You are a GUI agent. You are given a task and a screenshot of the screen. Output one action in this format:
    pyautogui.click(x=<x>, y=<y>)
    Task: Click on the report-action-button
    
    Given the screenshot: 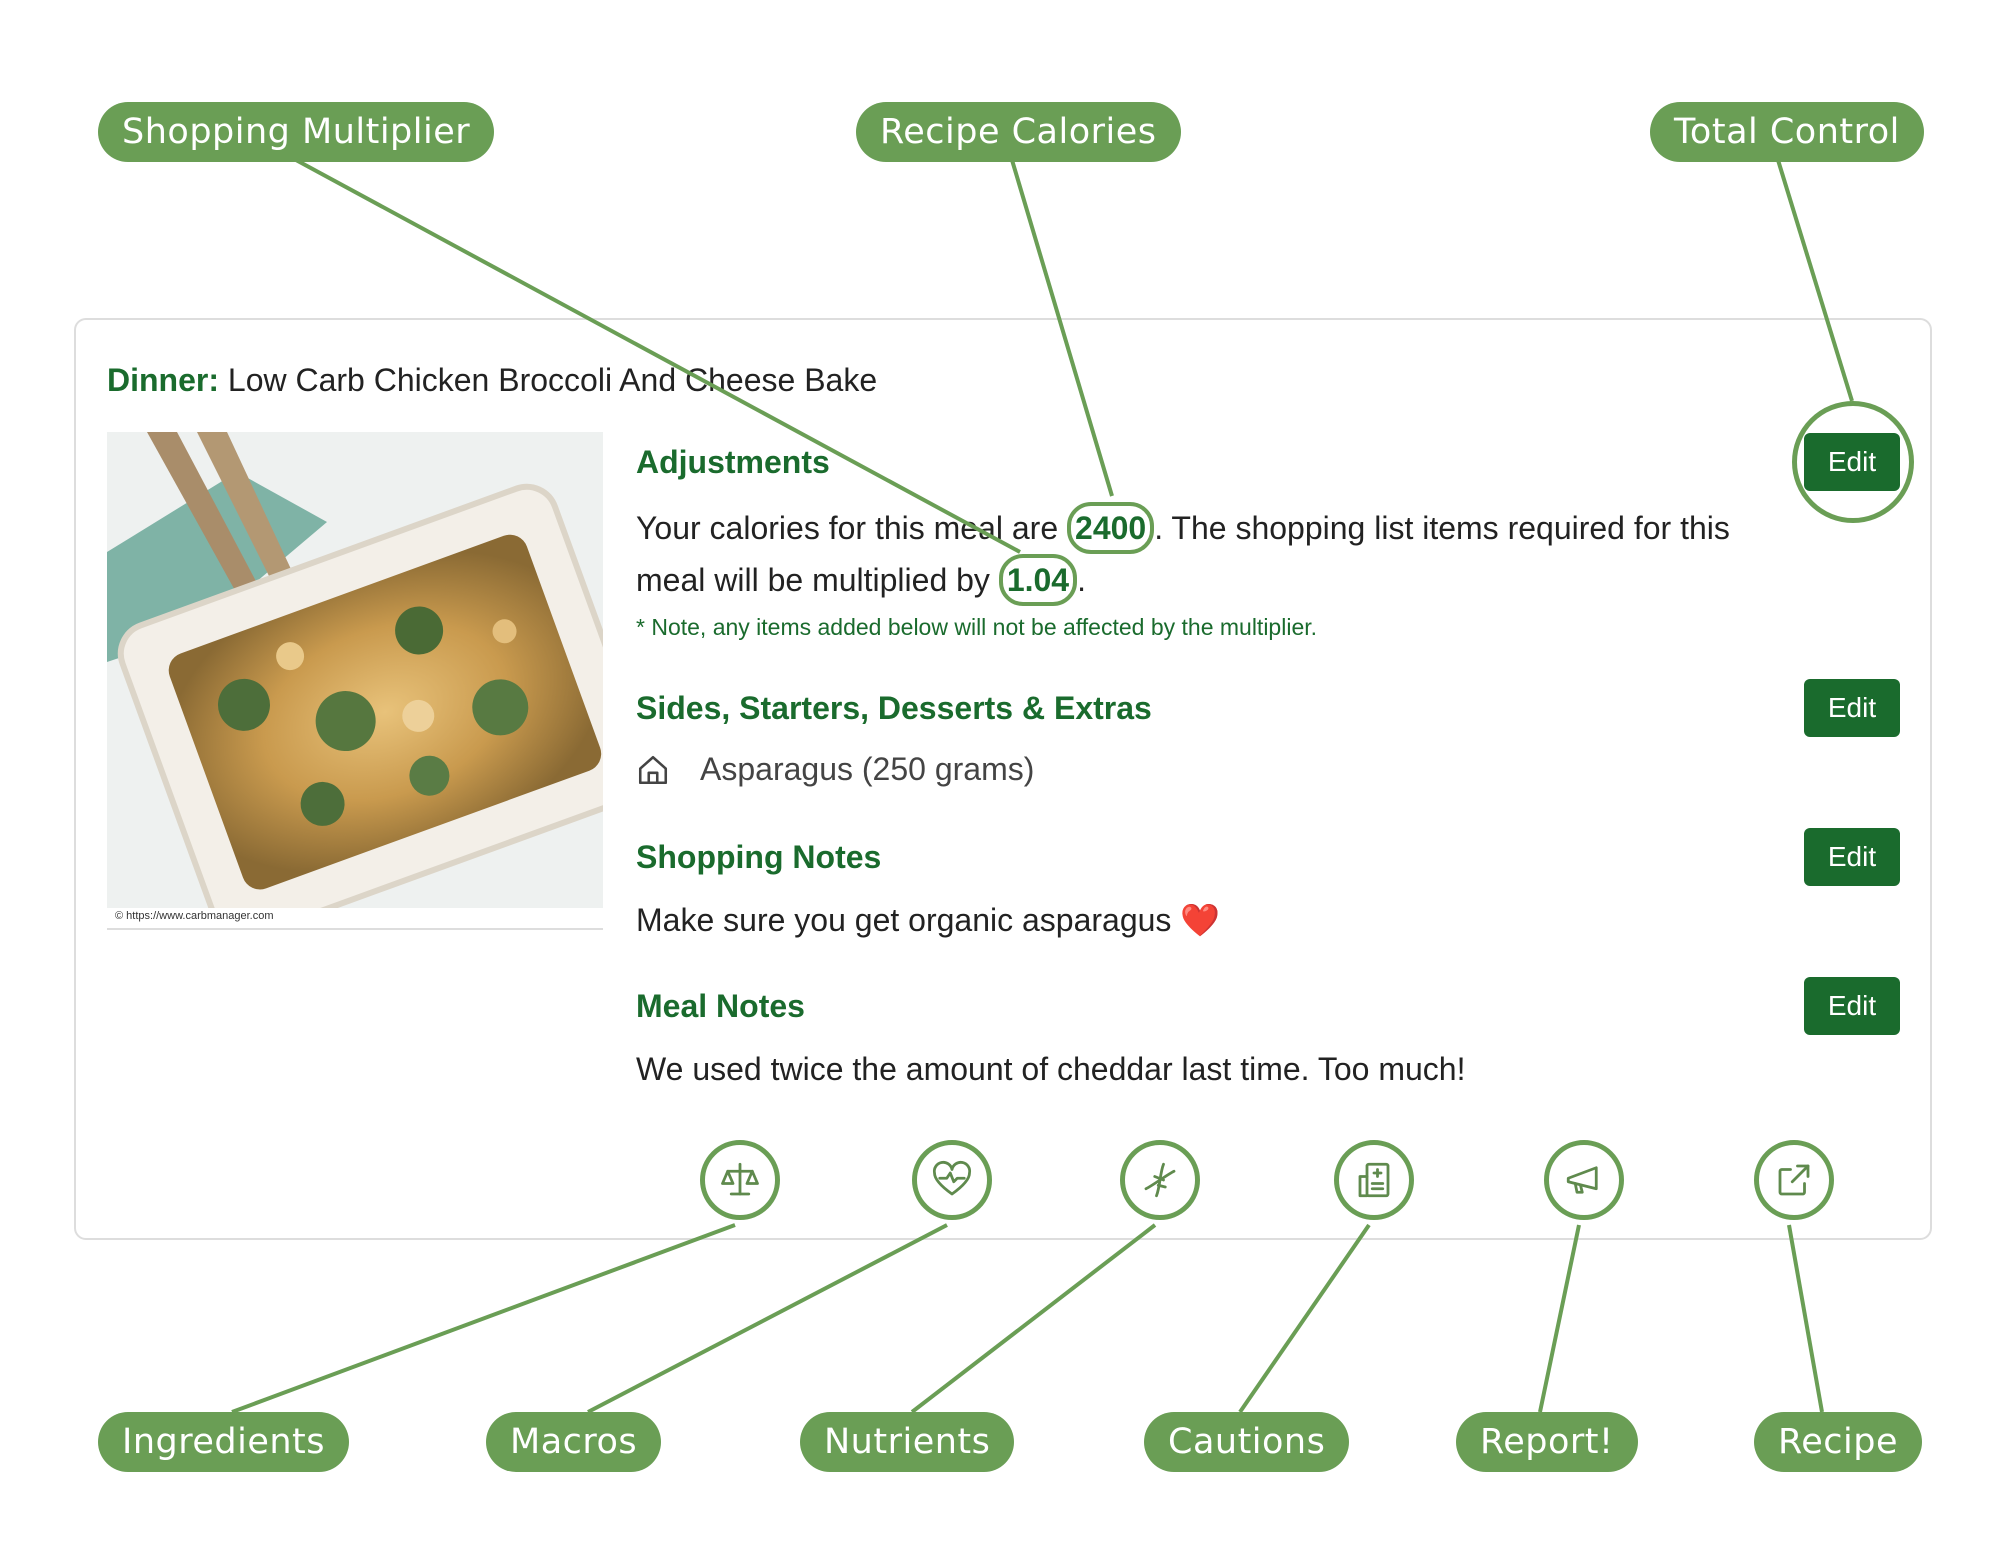 What is the action you would take?
    pyautogui.click(x=1584, y=1180)
    